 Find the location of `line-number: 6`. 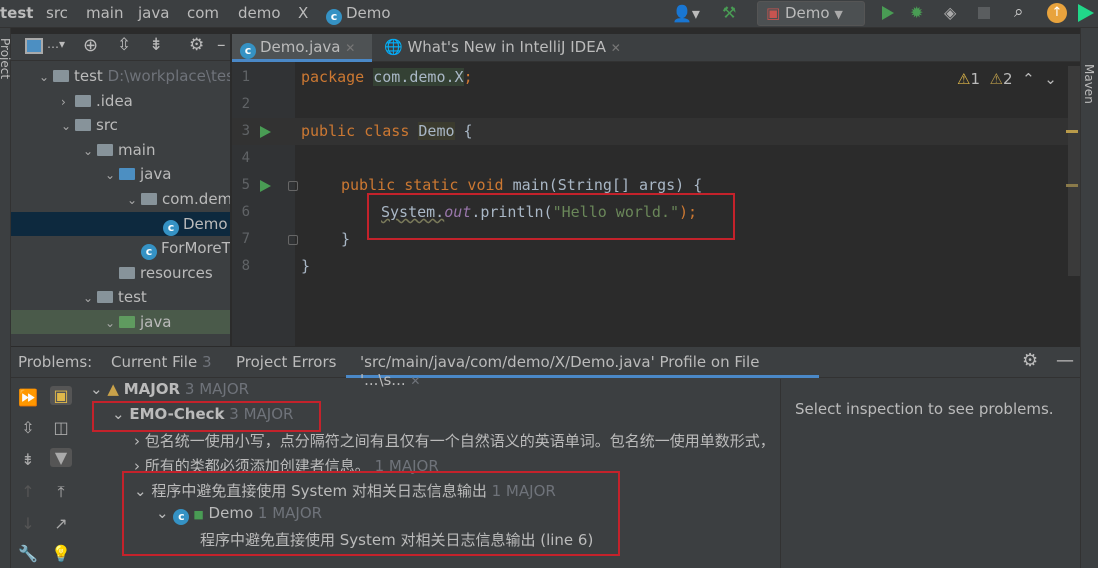

line-number: 6 is located at coordinates (245, 212).